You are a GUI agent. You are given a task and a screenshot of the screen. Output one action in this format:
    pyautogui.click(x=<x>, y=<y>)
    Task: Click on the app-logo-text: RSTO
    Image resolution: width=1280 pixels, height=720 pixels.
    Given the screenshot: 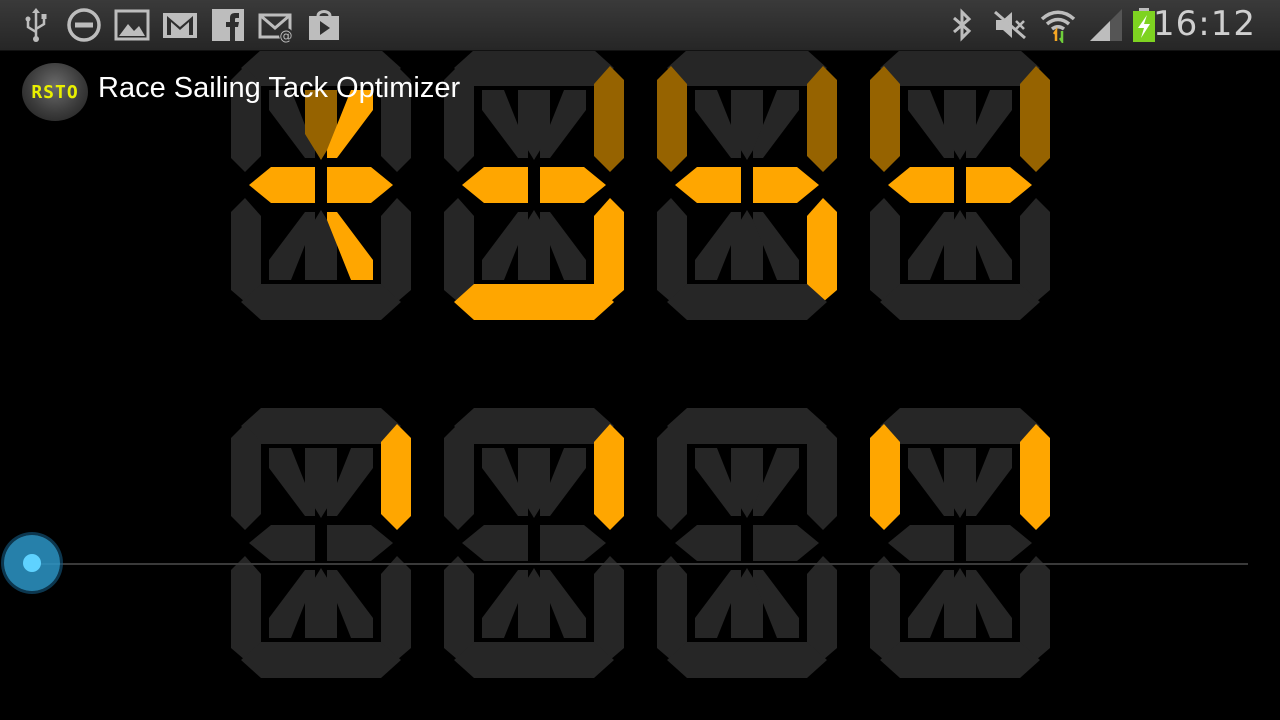 What is the action you would take?
    pyautogui.click(x=55, y=92)
    